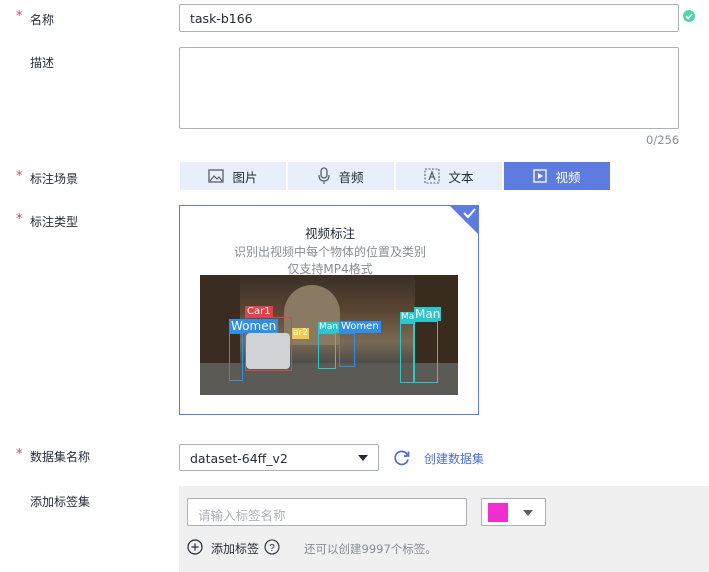 Image resolution: width=709 pixels, height=572 pixels. I want to click on video-sample-image: Car1 Women ar2 Man Women Ma Man, so click(329, 335).